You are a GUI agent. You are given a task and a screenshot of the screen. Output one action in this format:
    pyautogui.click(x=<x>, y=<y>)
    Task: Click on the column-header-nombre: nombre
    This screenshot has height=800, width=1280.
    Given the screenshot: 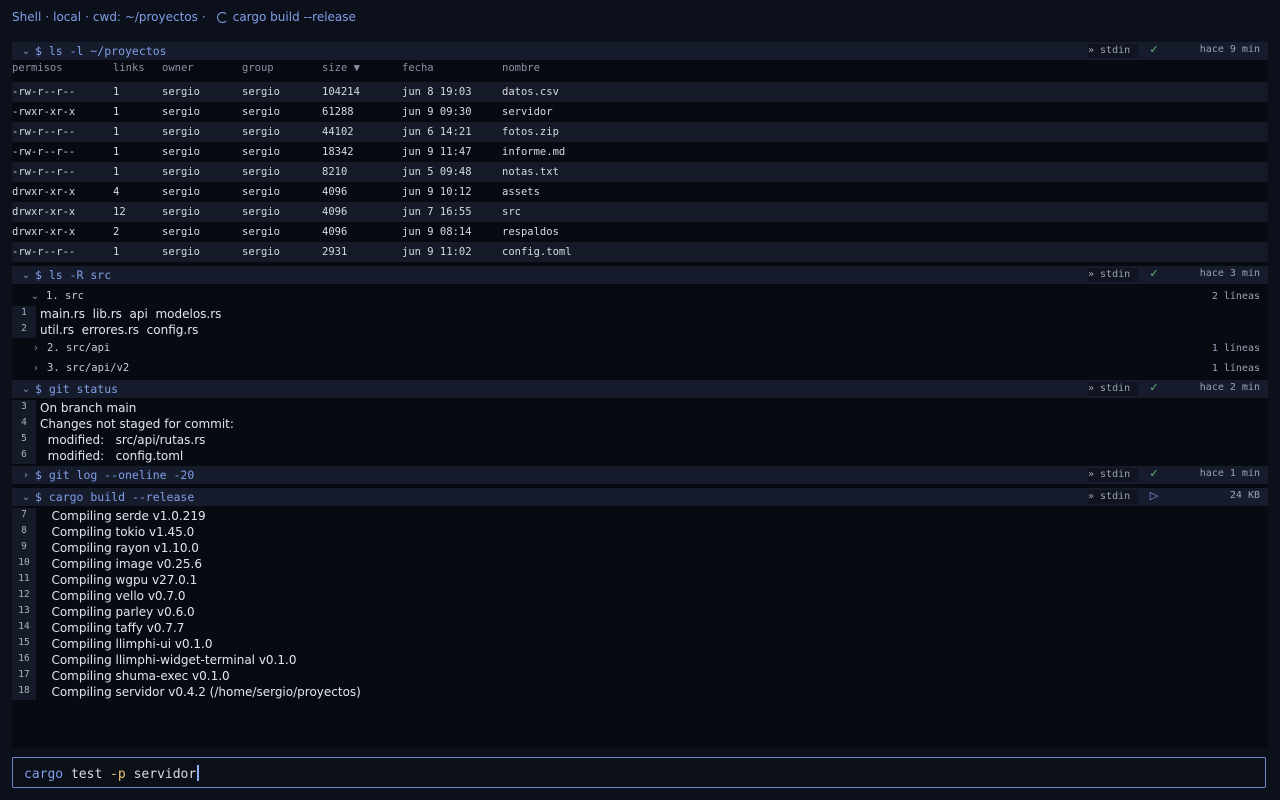 What is the action you would take?
    pyautogui.click(x=521, y=68)
    